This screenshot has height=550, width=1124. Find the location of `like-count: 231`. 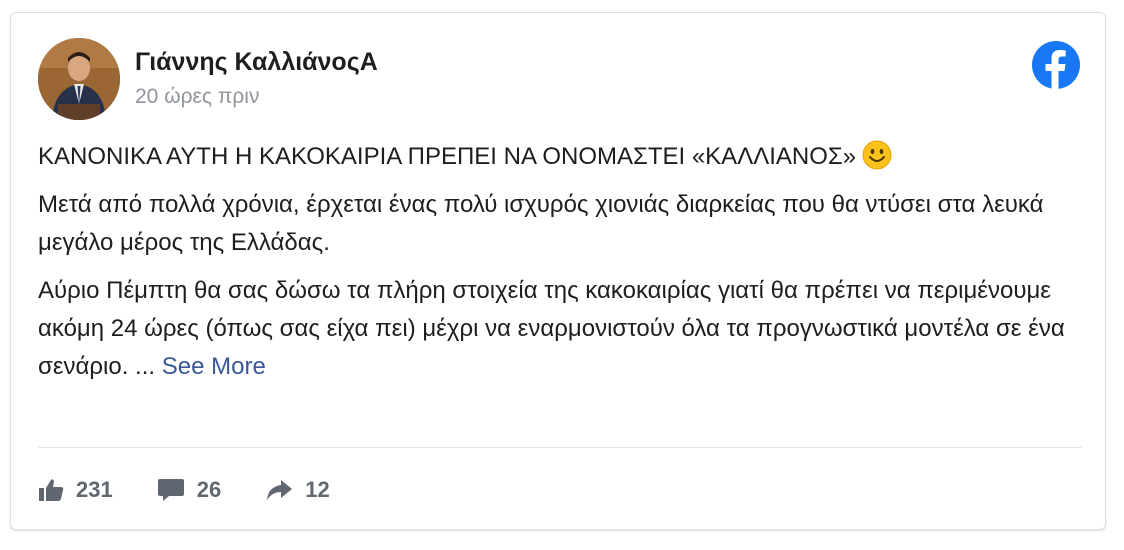

like-count: 231 is located at coordinates (94, 489).